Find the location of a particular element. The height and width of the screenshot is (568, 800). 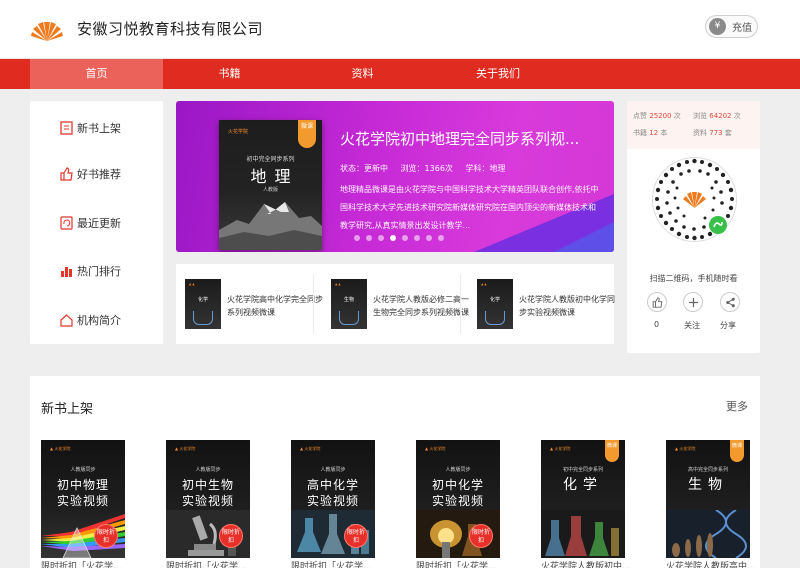

cover-logo: 火花学院 is located at coordinates (238, 132).